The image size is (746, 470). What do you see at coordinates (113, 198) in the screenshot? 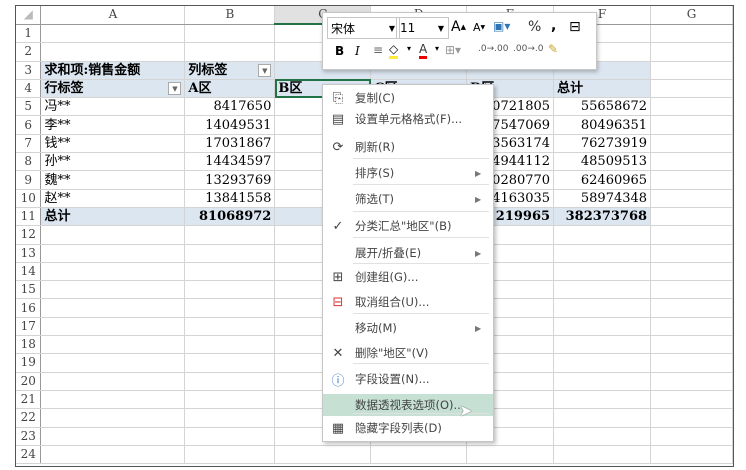
I see `pivot-row-name: 赵**` at bounding box center [113, 198].